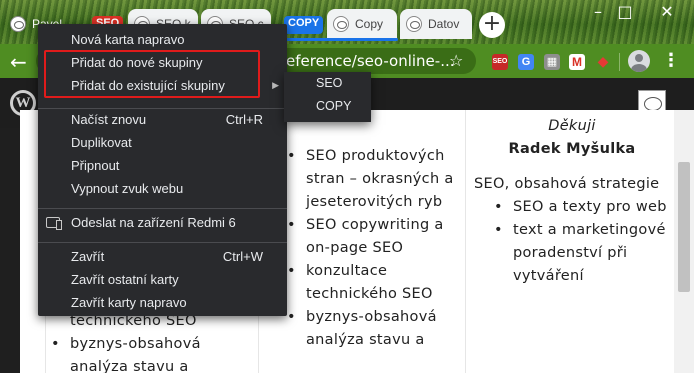  I want to click on close-window-button: ✕, so click(667, 11).